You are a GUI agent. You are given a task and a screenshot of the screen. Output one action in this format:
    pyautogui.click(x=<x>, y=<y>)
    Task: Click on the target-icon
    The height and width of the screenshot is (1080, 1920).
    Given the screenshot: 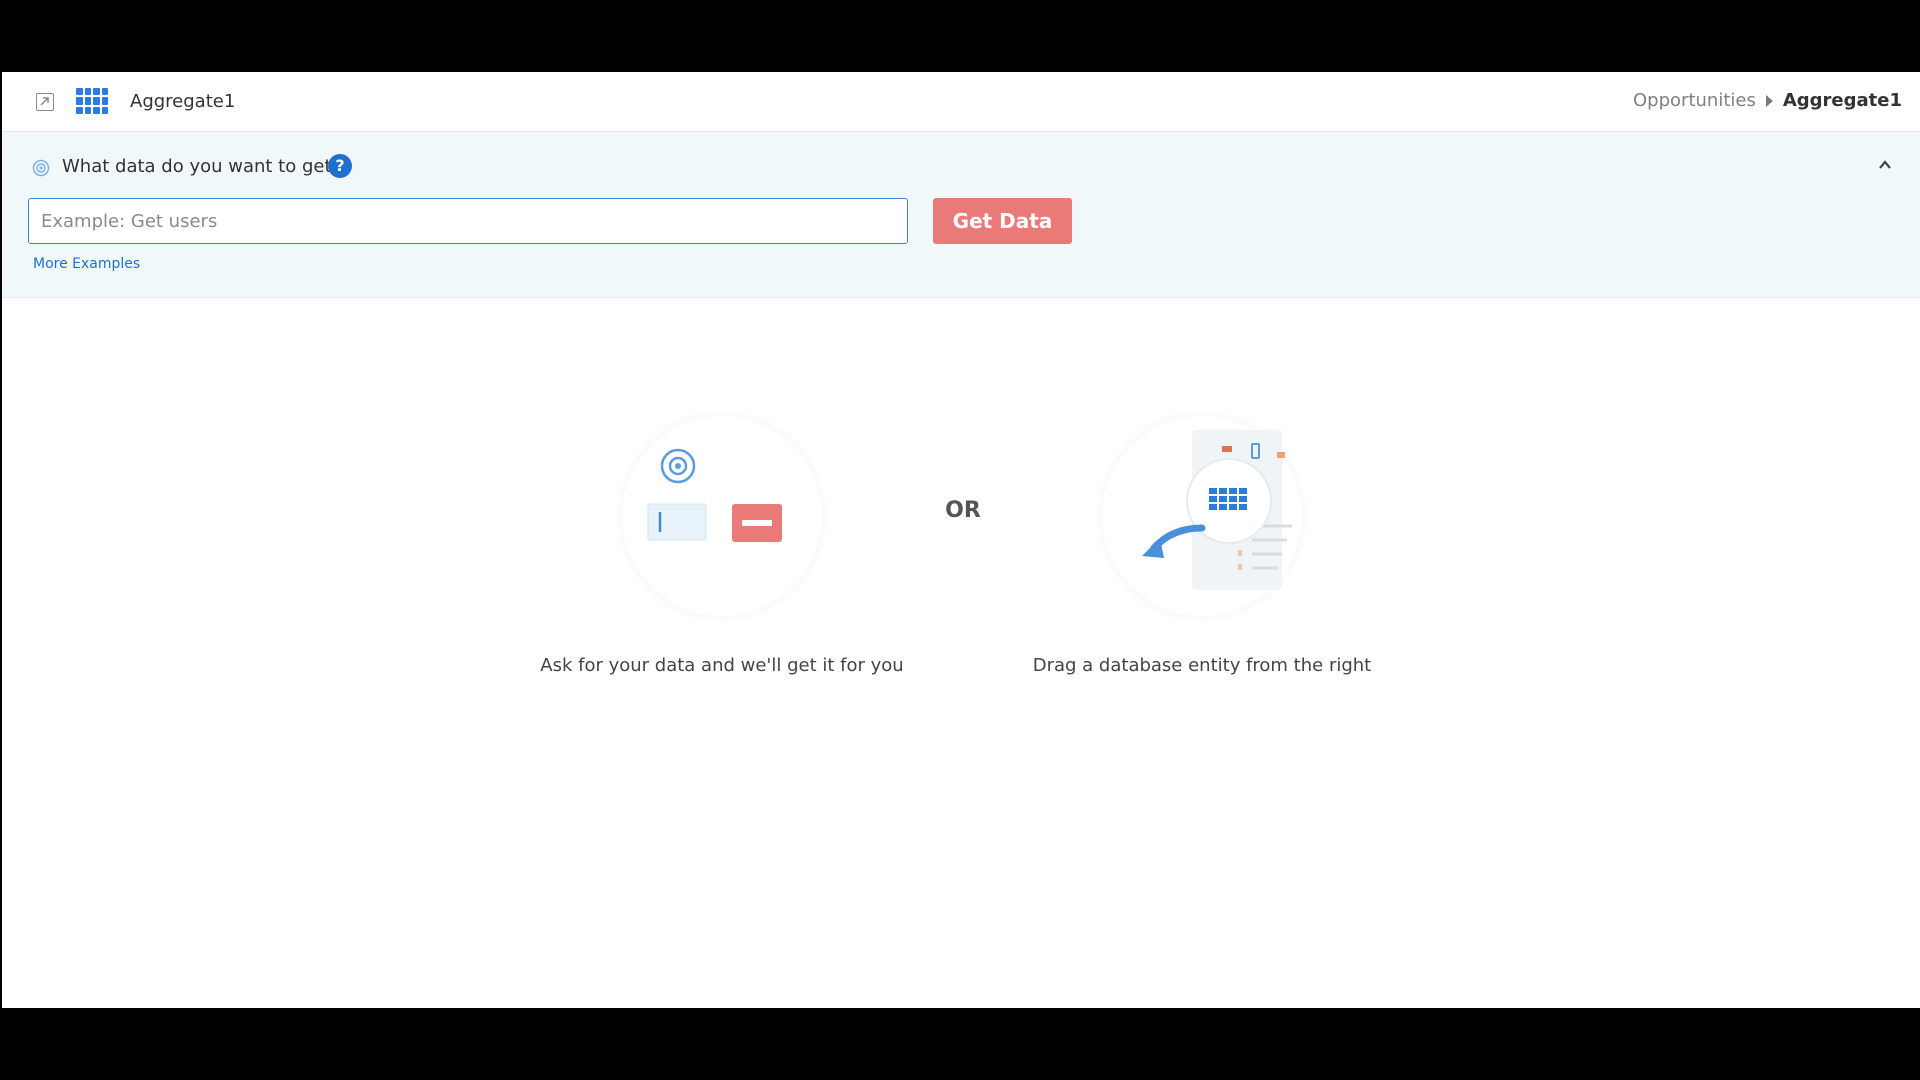 What is the action you would take?
    pyautogui.click(x=41, y=168)
    